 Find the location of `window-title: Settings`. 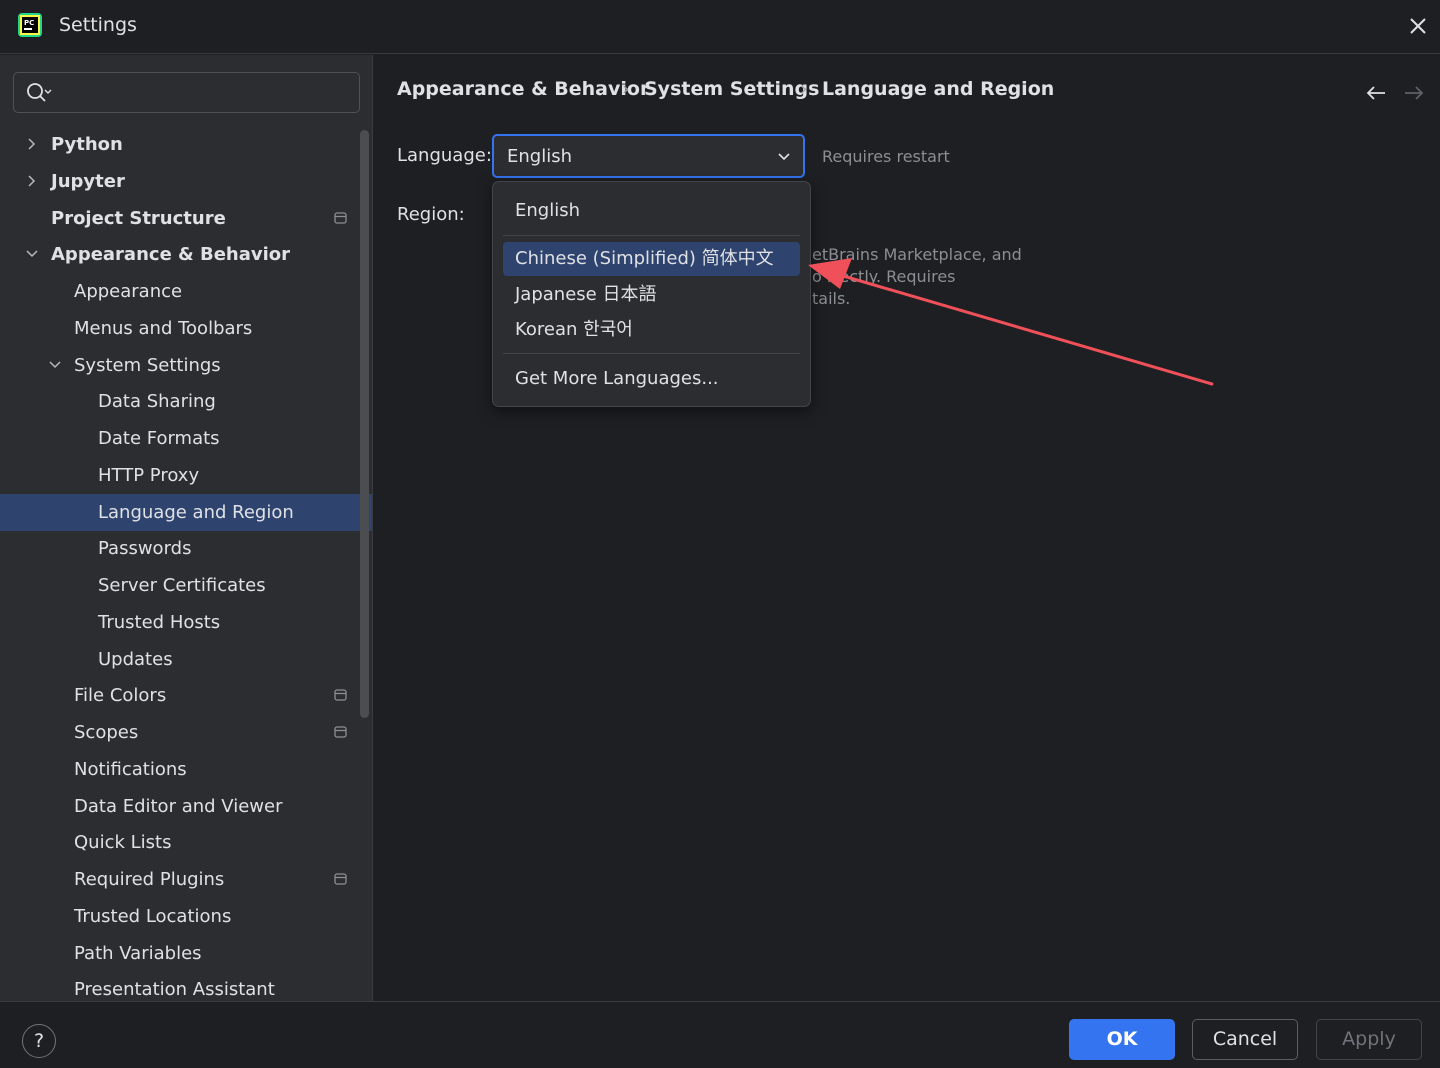

window-title: Settings is located at coordinates (98, 25).